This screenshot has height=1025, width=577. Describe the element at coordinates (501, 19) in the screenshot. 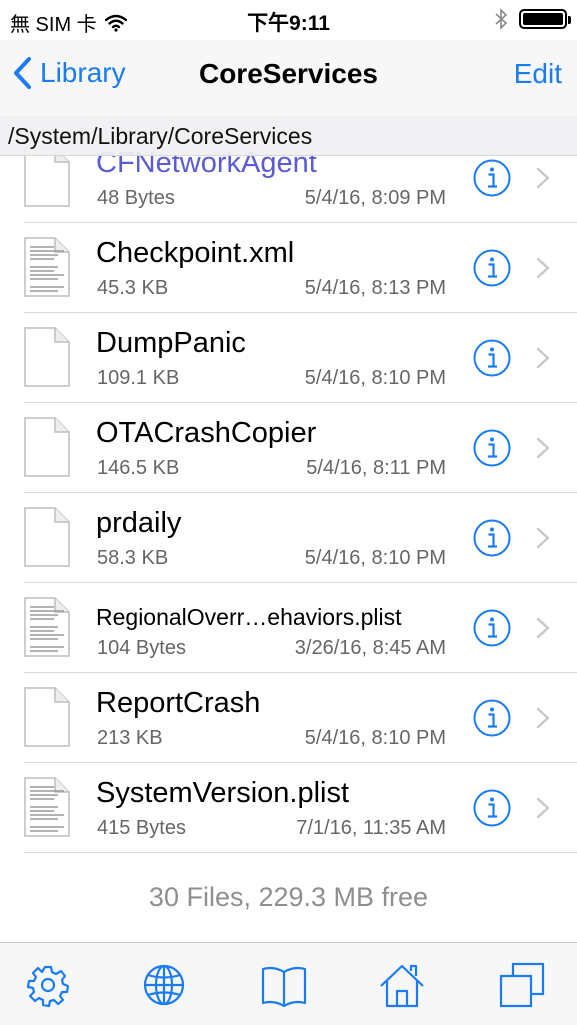

I see `bluetooth-icon` at that location.